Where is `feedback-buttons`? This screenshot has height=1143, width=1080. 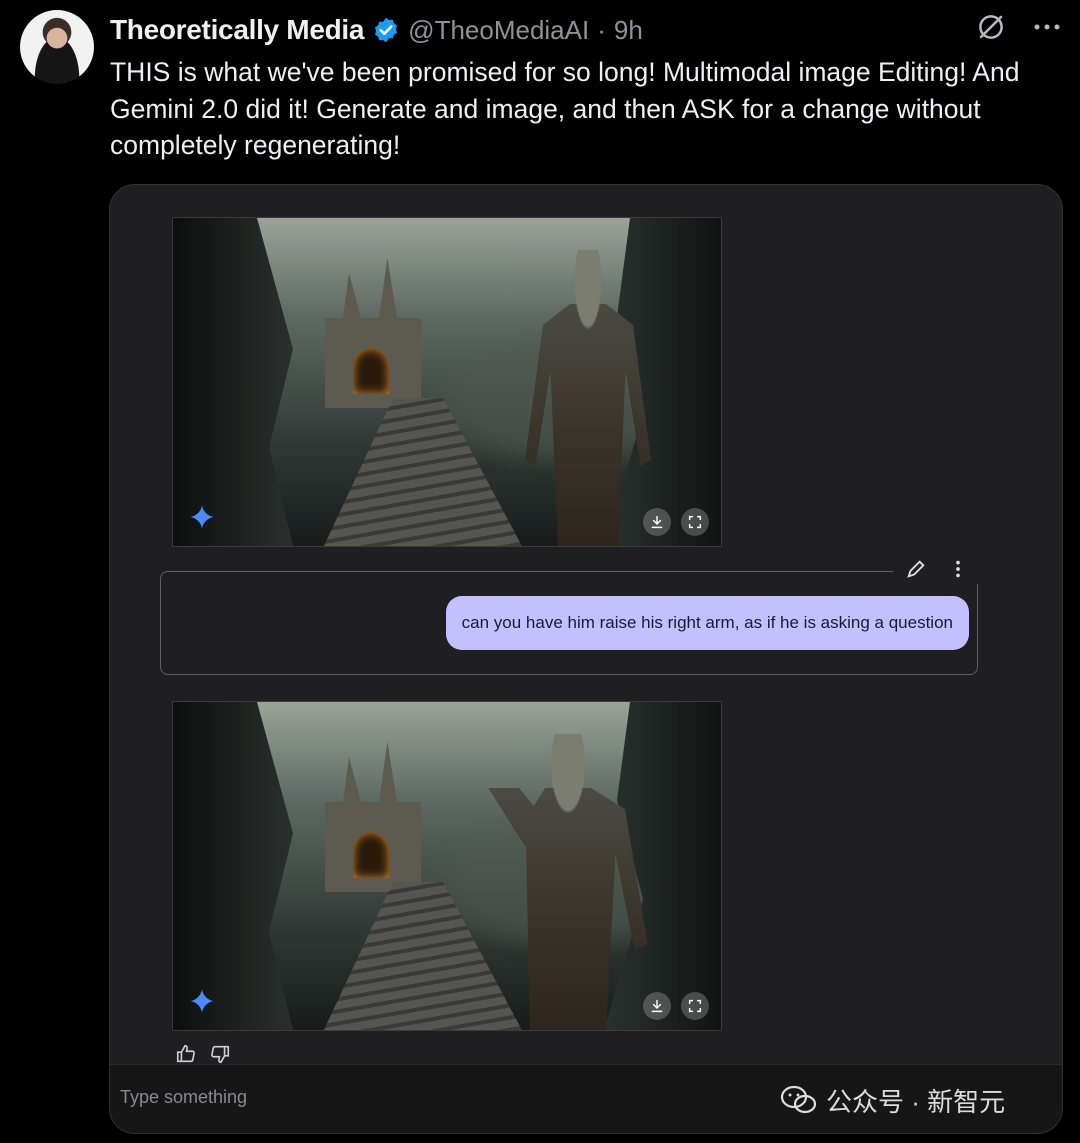 feedback-buttons is located at coordinates (203, 1054).